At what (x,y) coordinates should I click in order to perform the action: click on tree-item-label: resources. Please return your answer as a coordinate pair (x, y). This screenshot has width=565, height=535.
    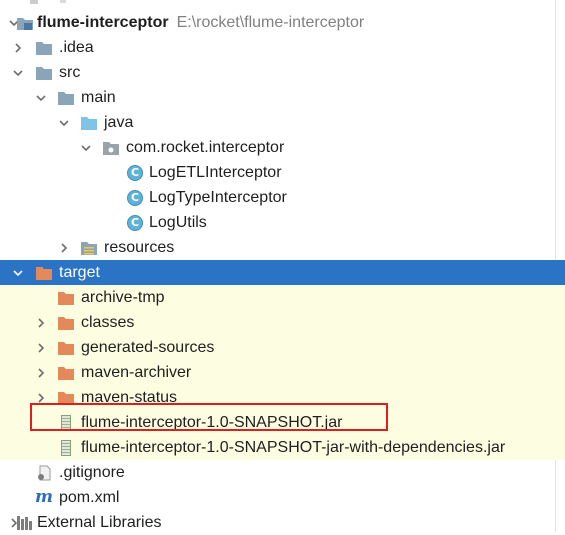
    Looking at the image, I should click on (139, 247).